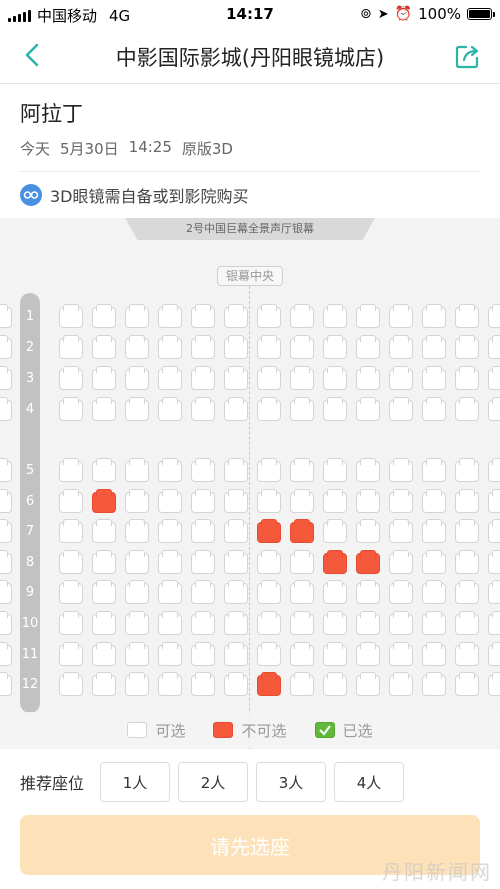  Describe the element at coordinates (33, 55) in the screenshot. I see `back-button` at that location.